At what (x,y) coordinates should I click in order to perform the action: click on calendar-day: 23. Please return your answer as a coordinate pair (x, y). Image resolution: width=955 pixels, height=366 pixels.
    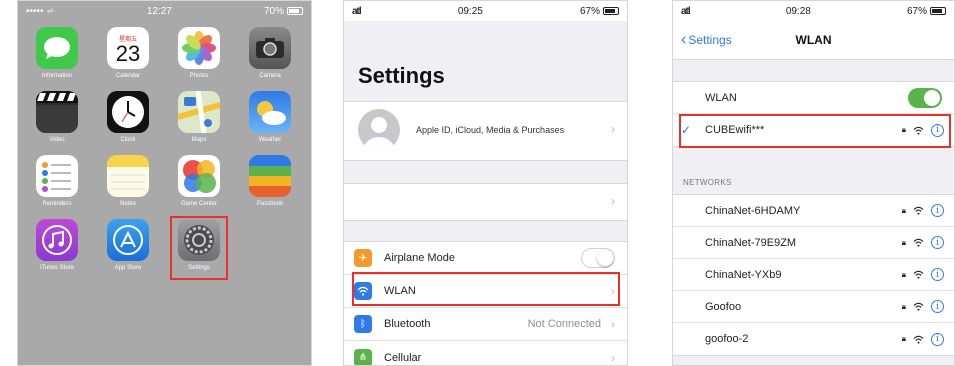
    Looking at the image, I should click on (128, 53).